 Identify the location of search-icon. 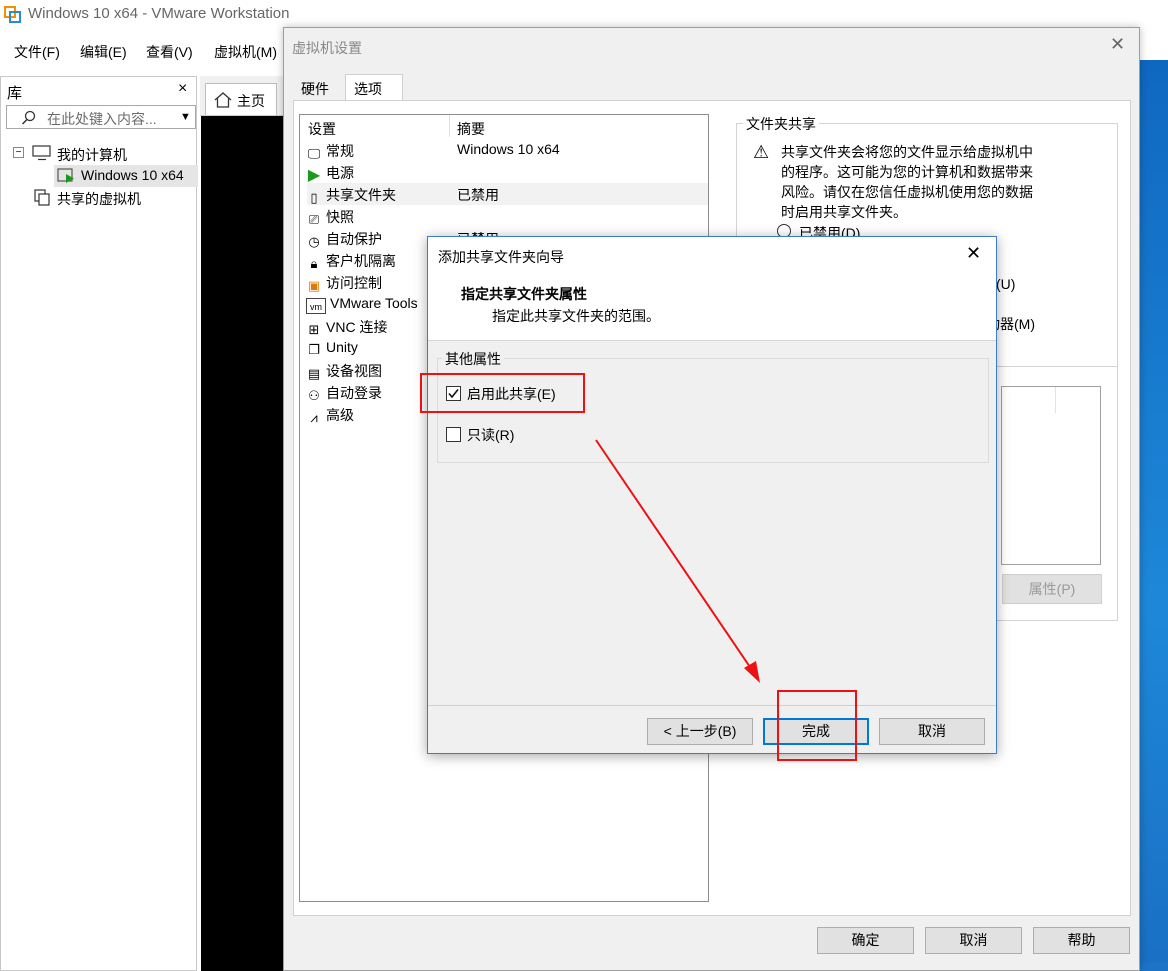
(28, 117).